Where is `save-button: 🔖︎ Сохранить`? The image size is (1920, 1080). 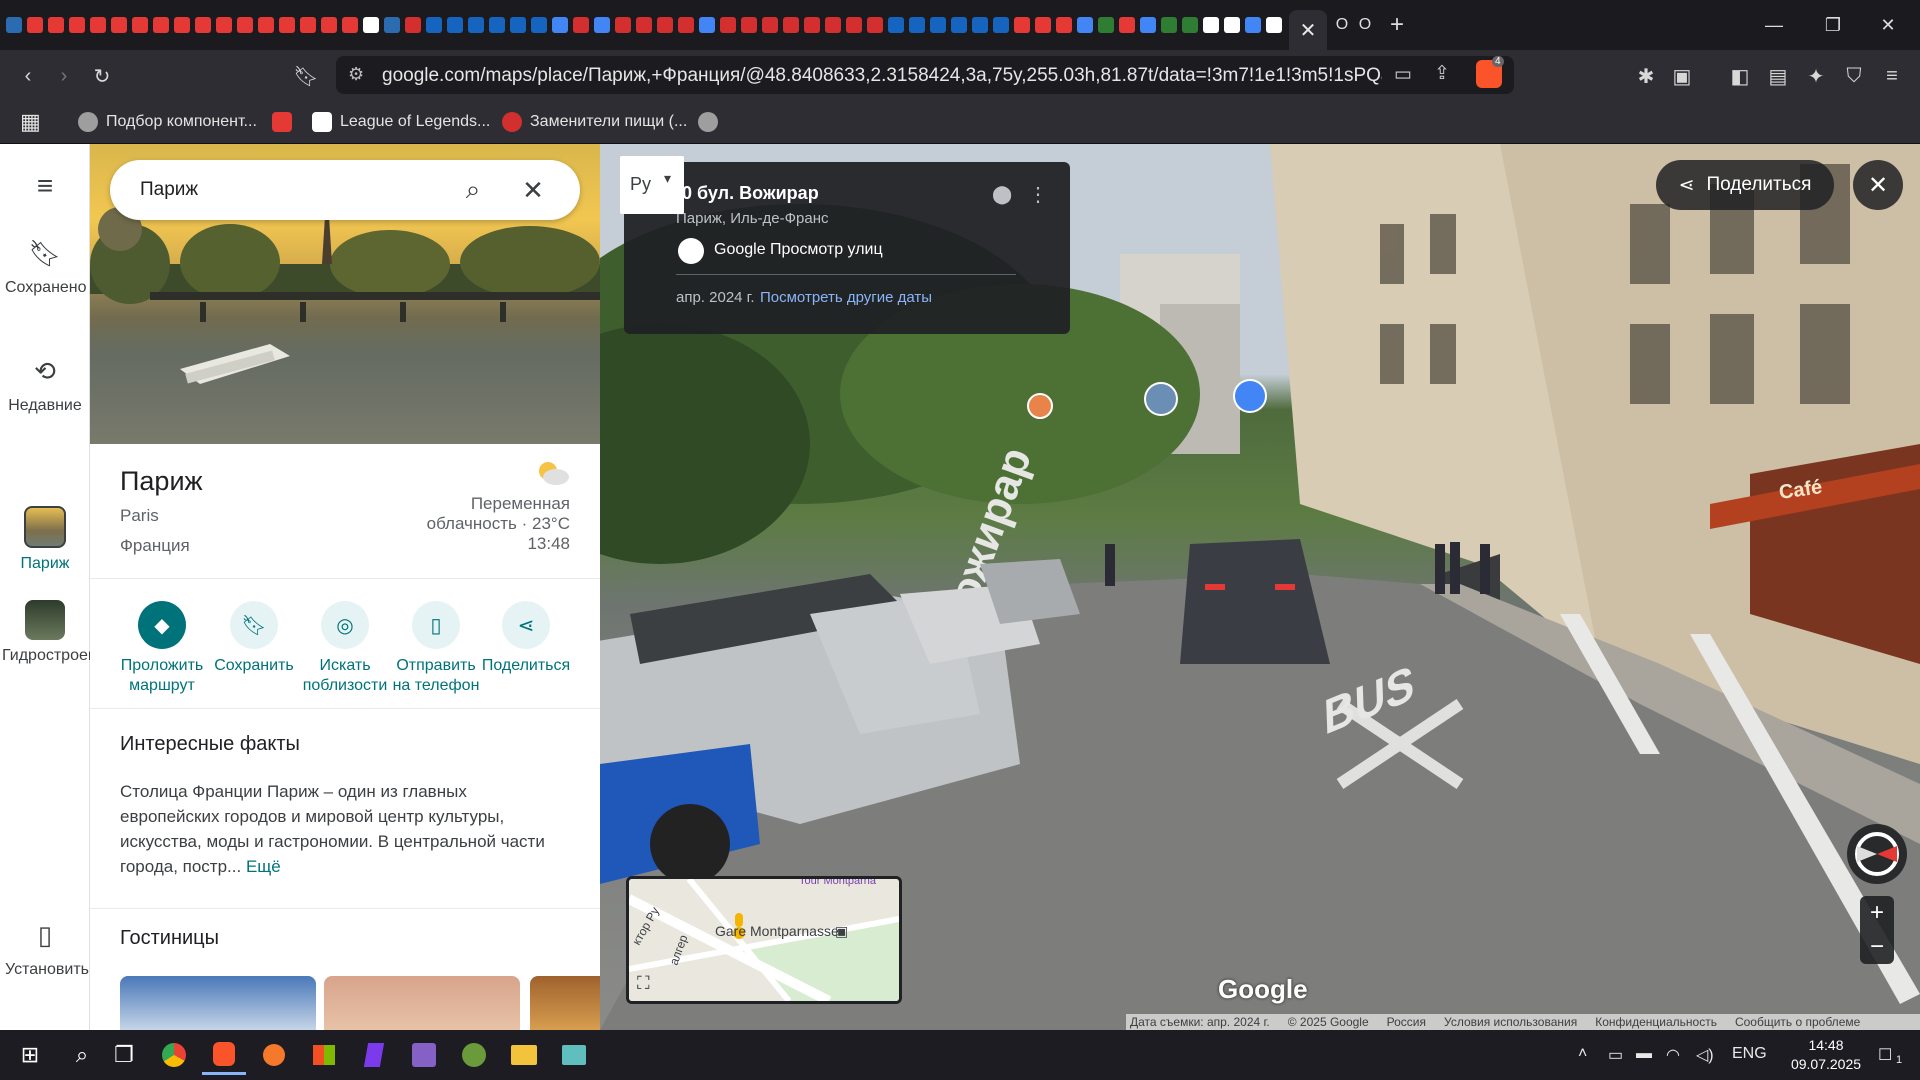 save-button: 🔖︎ Сохранить is located at coordinates (254, 638).